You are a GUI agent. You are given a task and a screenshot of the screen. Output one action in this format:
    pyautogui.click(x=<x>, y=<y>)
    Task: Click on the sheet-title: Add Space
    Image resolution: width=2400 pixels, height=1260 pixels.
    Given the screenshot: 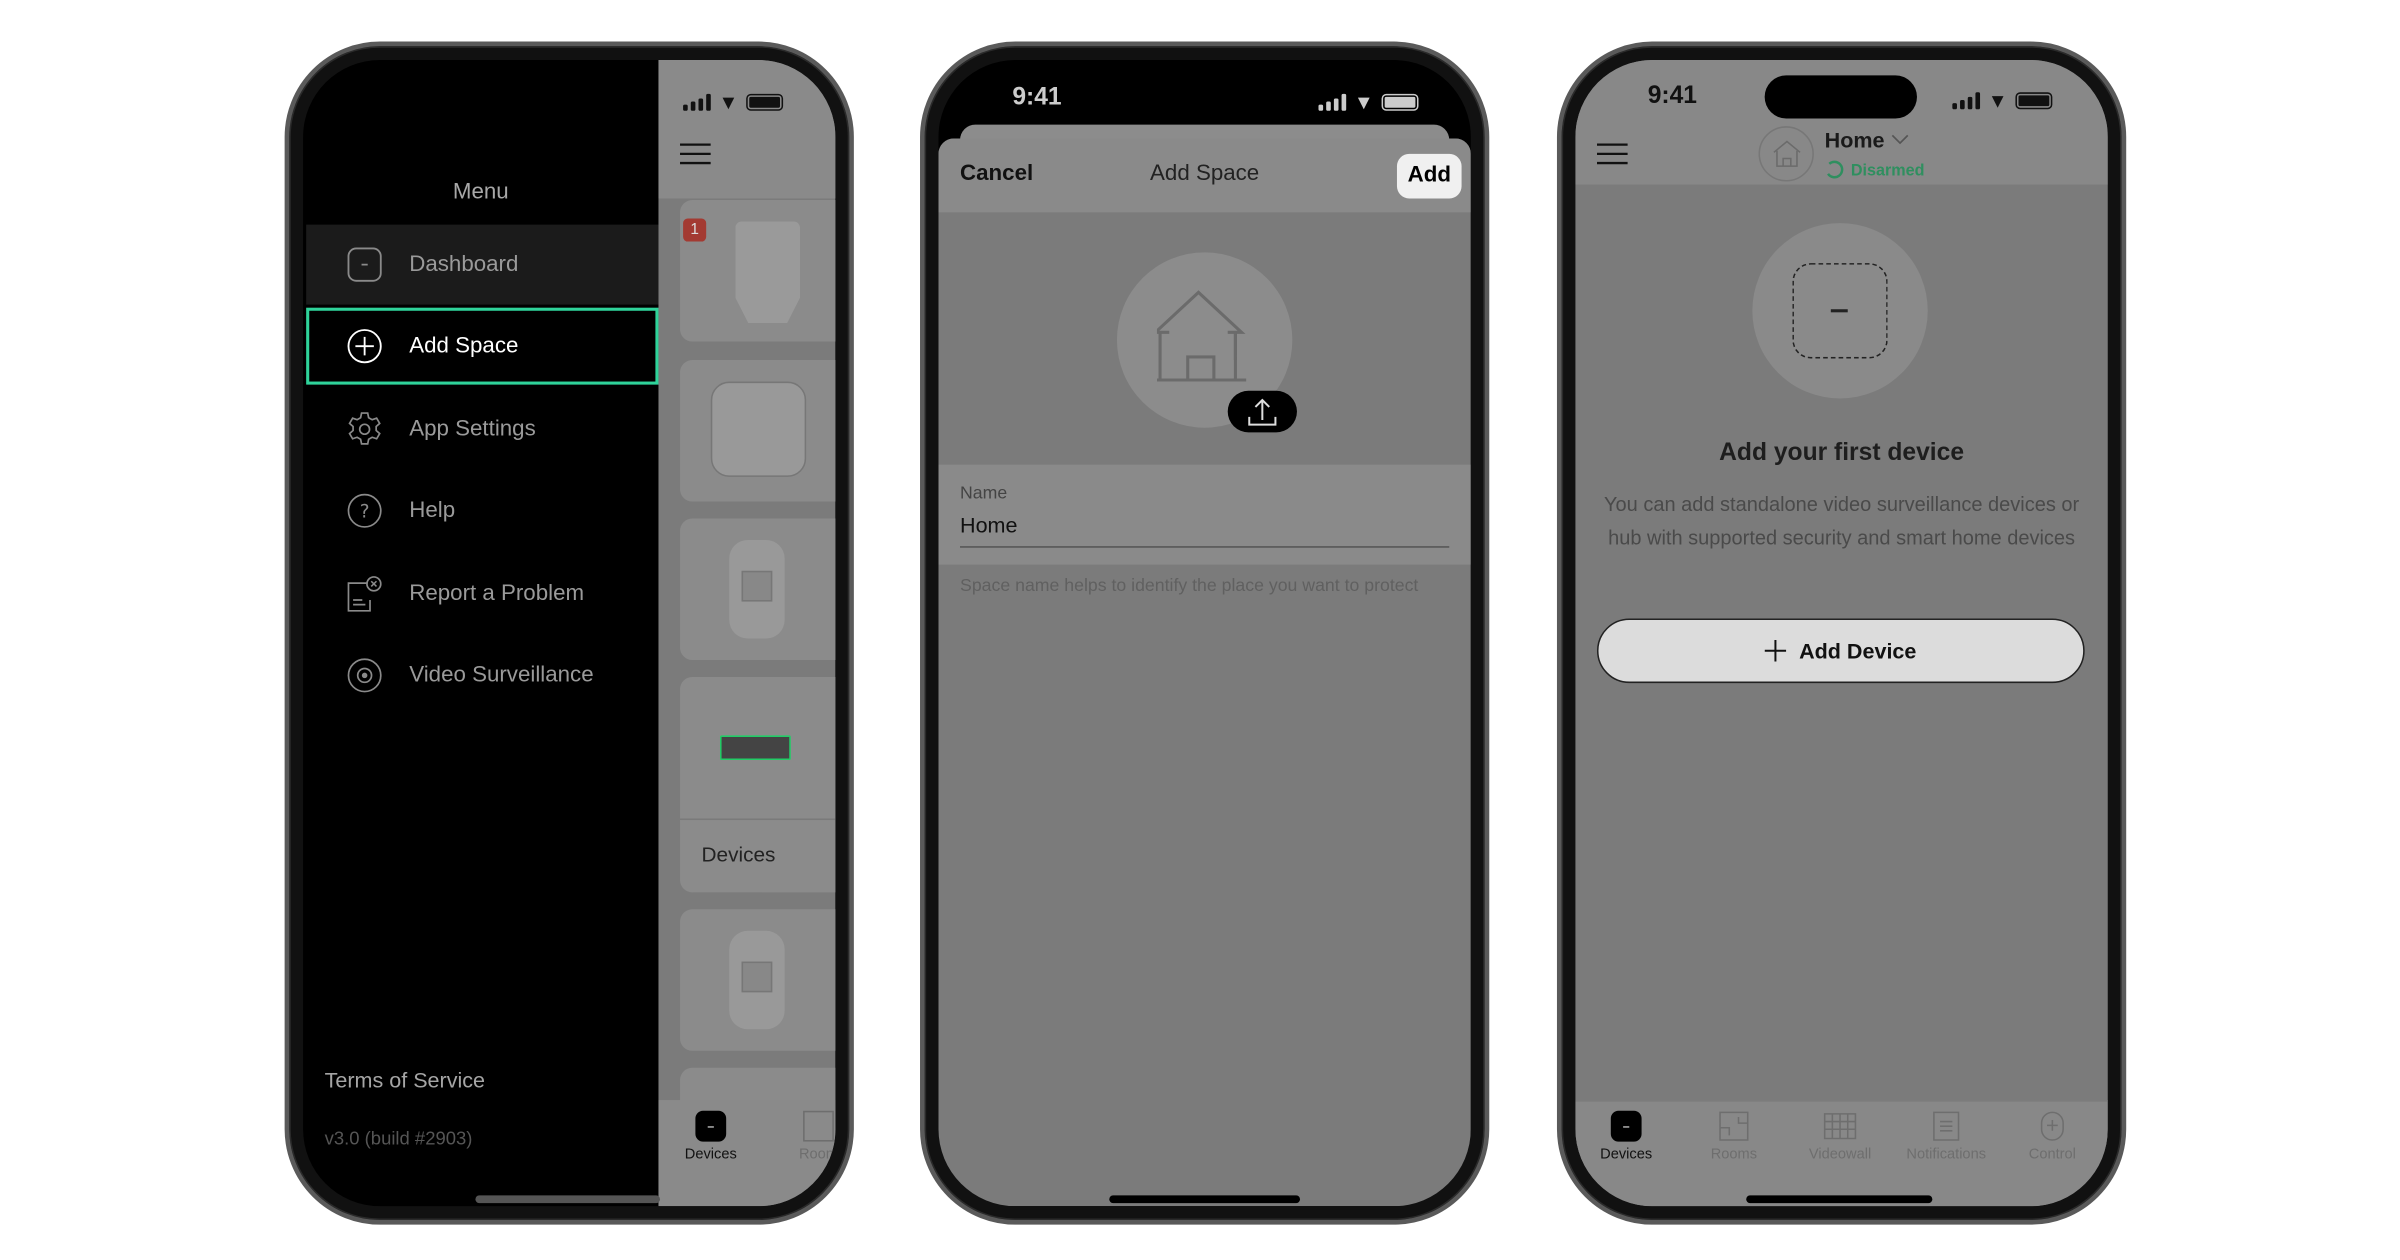 What is the action you would take?
    pyautogui.click(x=1205, y=174)
    